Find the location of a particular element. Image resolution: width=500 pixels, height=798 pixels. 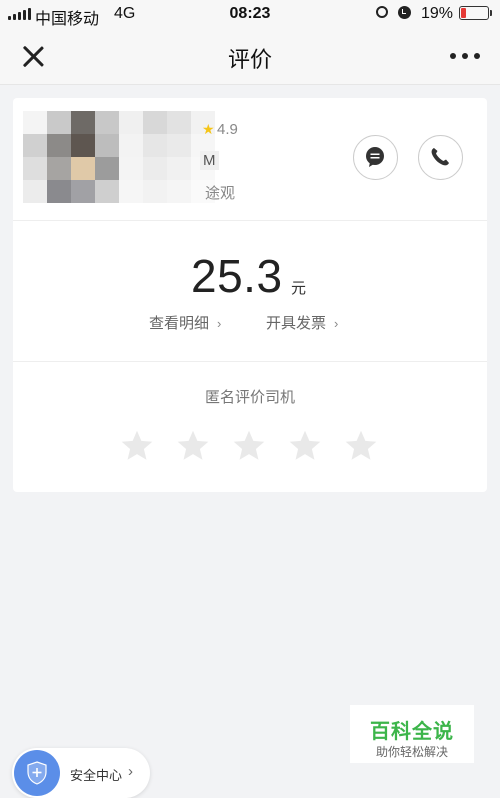

car-plate: M is located at coordinates (209, 160).